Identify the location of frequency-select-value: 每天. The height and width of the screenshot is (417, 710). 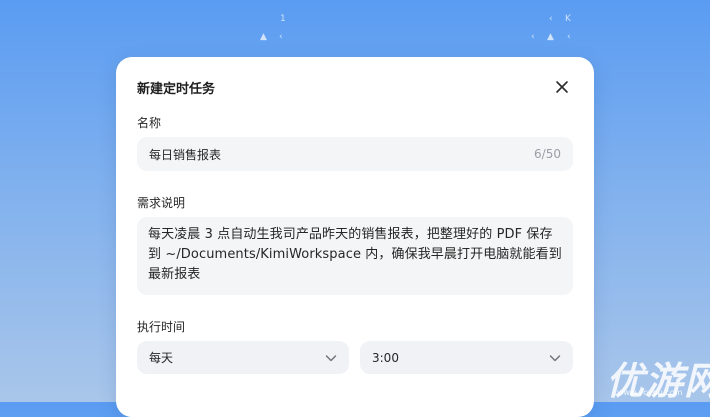
(161, 358).